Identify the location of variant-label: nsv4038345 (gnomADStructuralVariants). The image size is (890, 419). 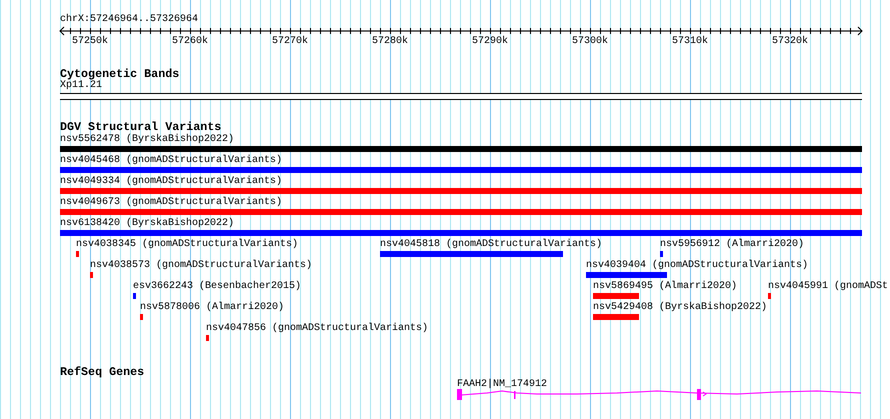
(187, 244).